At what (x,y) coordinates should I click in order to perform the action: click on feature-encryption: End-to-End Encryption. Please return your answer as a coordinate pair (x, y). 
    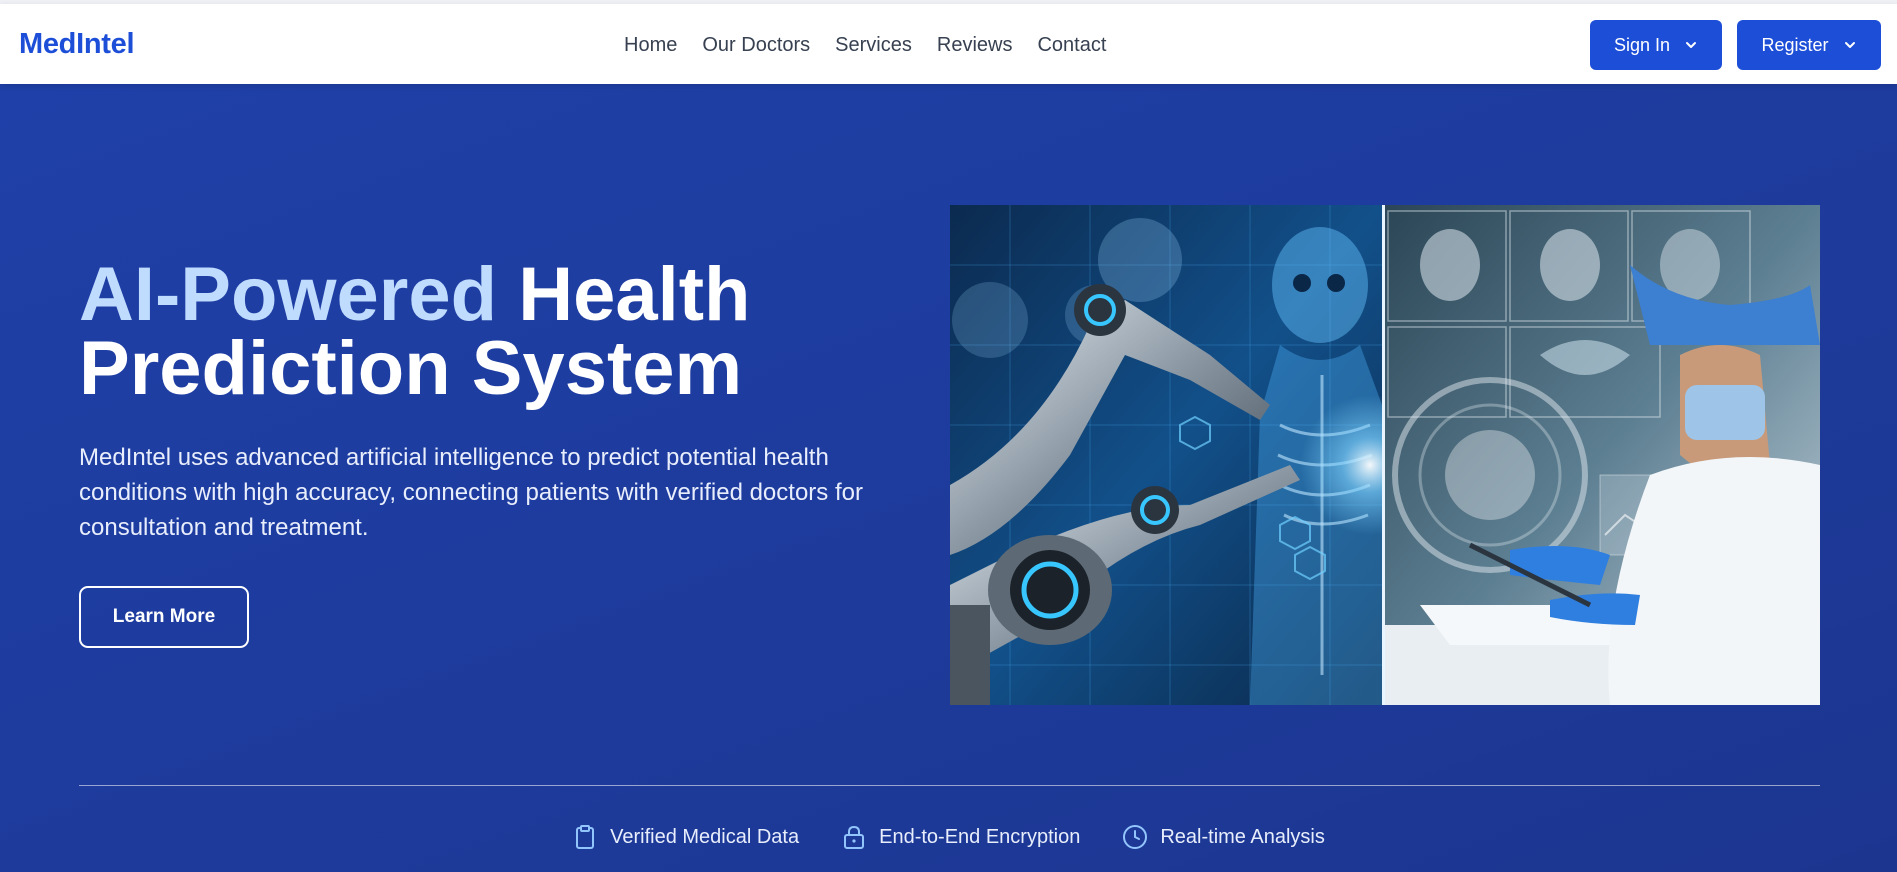
    Looking at the image, I should click on (960, 837).